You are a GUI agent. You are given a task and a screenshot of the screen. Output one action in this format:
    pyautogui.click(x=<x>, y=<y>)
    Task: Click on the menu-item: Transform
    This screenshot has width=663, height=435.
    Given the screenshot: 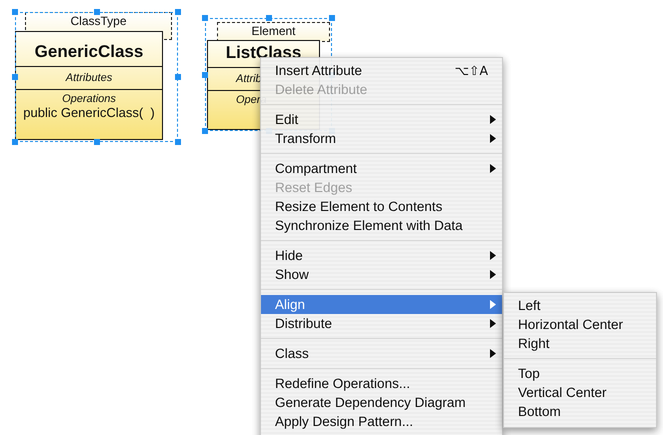 What is the action you would take?
    pyautogui.click(x=381, y=138)
    